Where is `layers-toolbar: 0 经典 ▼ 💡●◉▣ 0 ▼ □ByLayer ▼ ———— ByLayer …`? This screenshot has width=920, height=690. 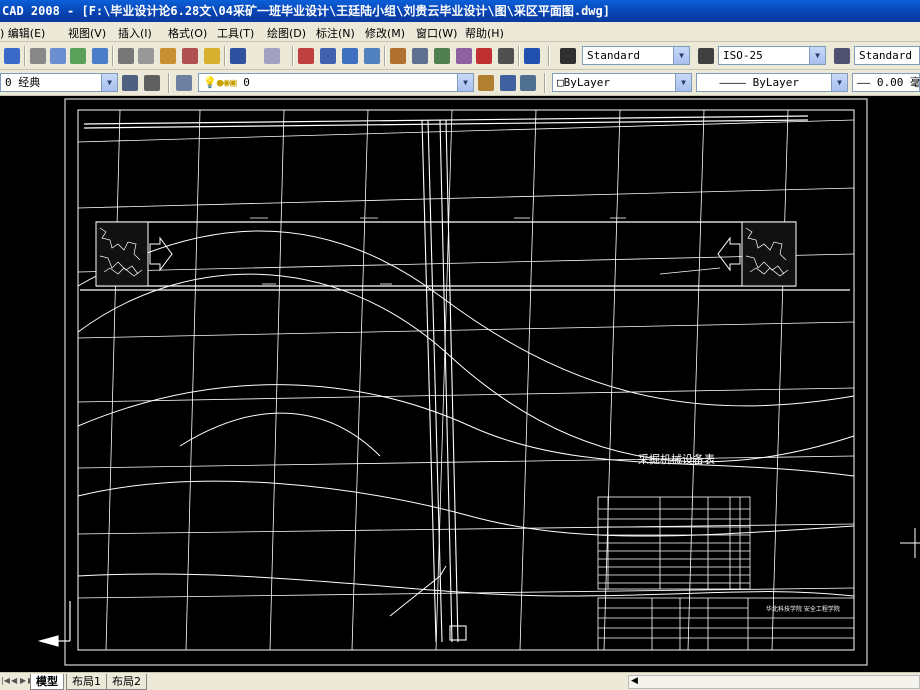
layers-toolbar: 0 经典 ▼ 💡●◉▣ 0 ▼ □ByLayer ▼ ———— ByLayer … is located at coordinates (460, 83).